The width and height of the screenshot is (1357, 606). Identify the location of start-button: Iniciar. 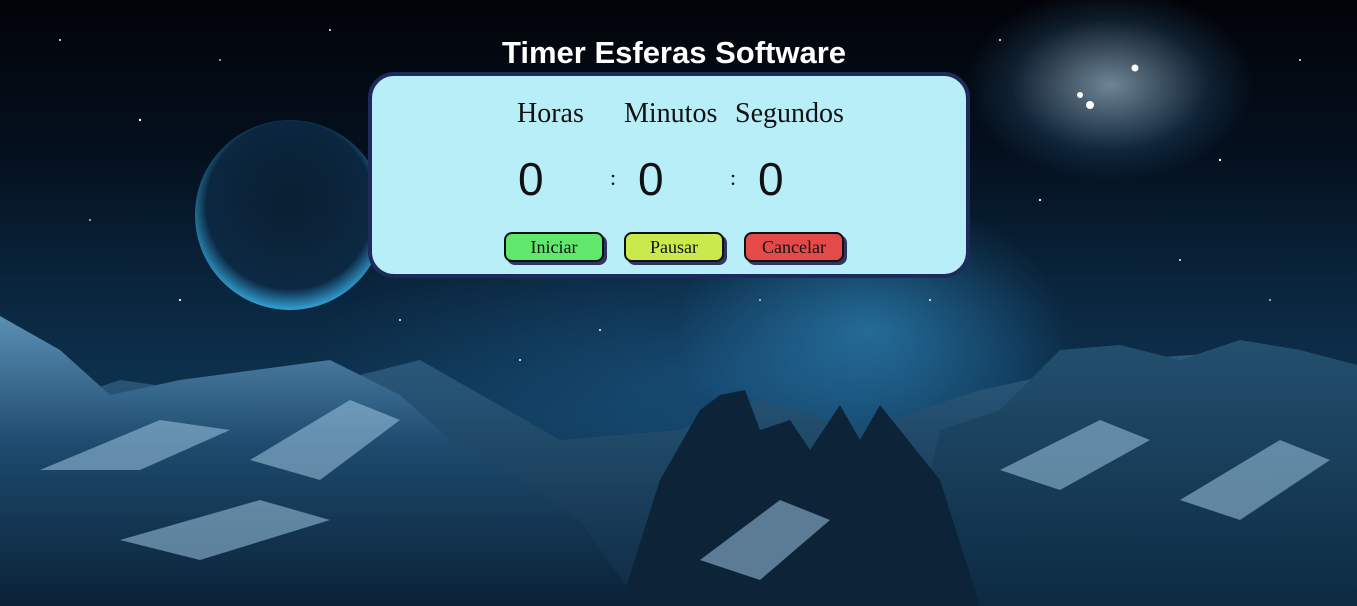
(554, 247).